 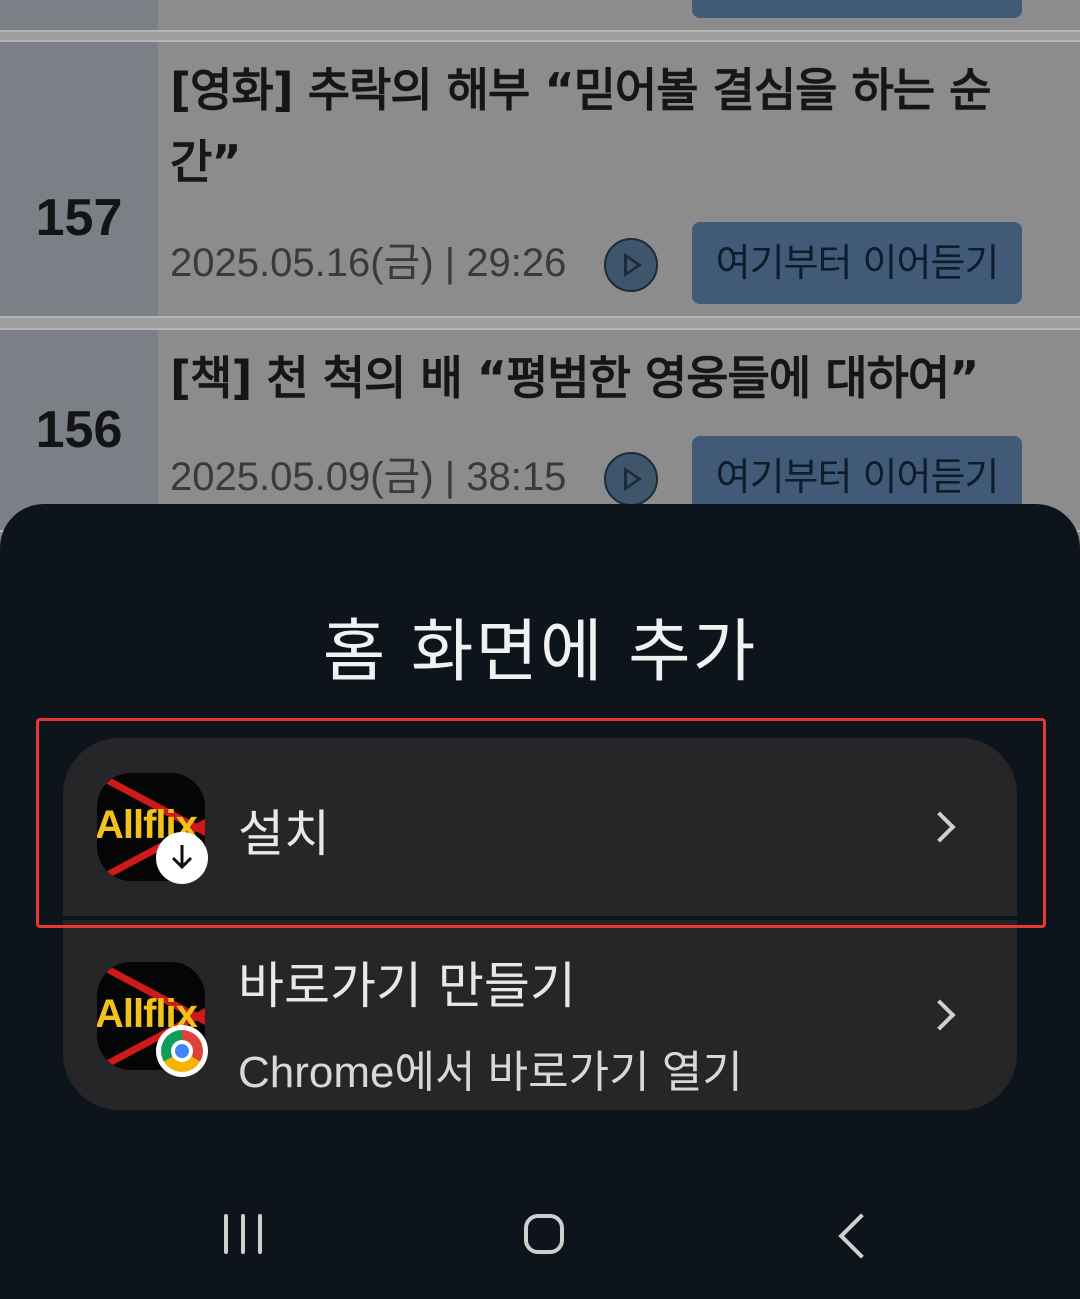 I want to click on home-icon, so click(x=544, y=1234).